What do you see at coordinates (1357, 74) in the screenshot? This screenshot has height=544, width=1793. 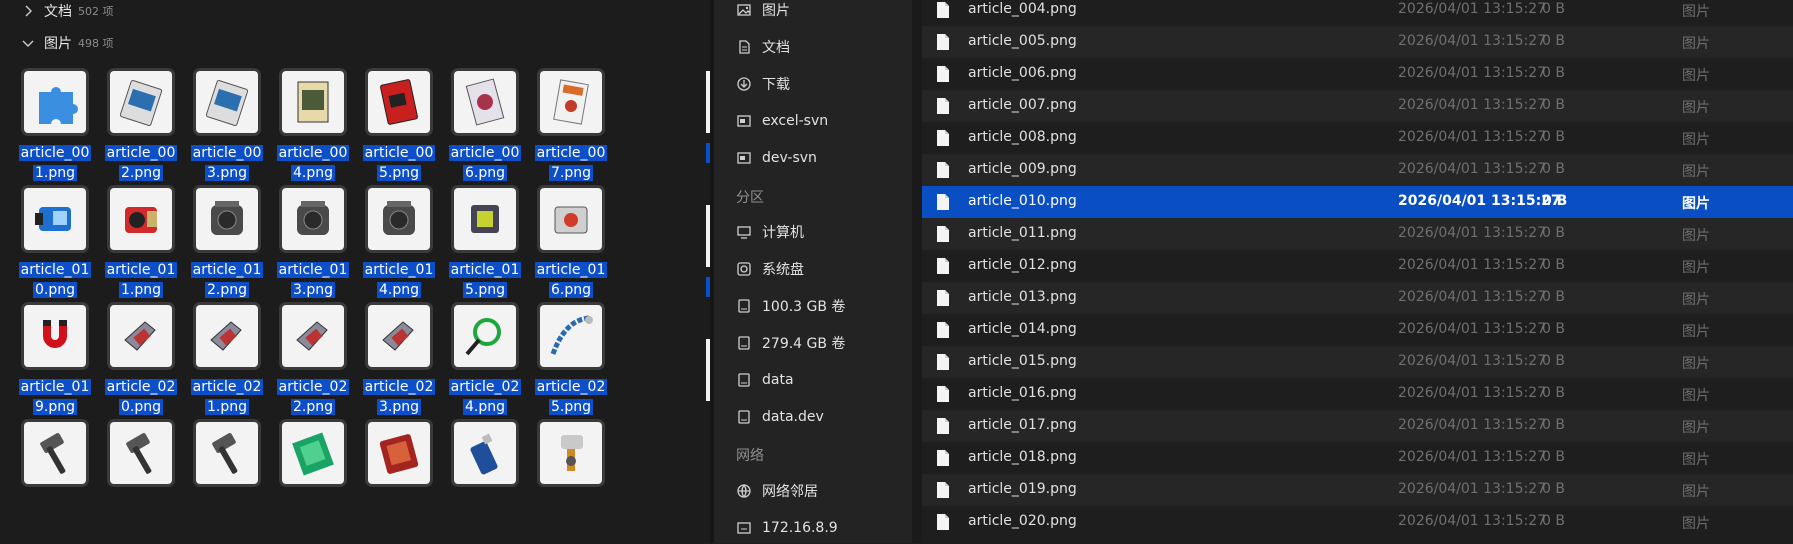 I see `table-row: article_006.png 2026/04/01 13:15:27 0 B 图片` at bounding box center [1357, 74].